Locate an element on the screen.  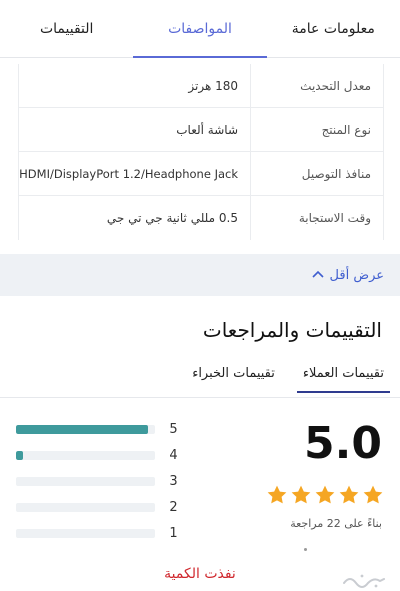
spec-row-response-time: وقت الاستجابة 0.5 مللي ثانية جي تي جي is located at coordinates (201, 218).